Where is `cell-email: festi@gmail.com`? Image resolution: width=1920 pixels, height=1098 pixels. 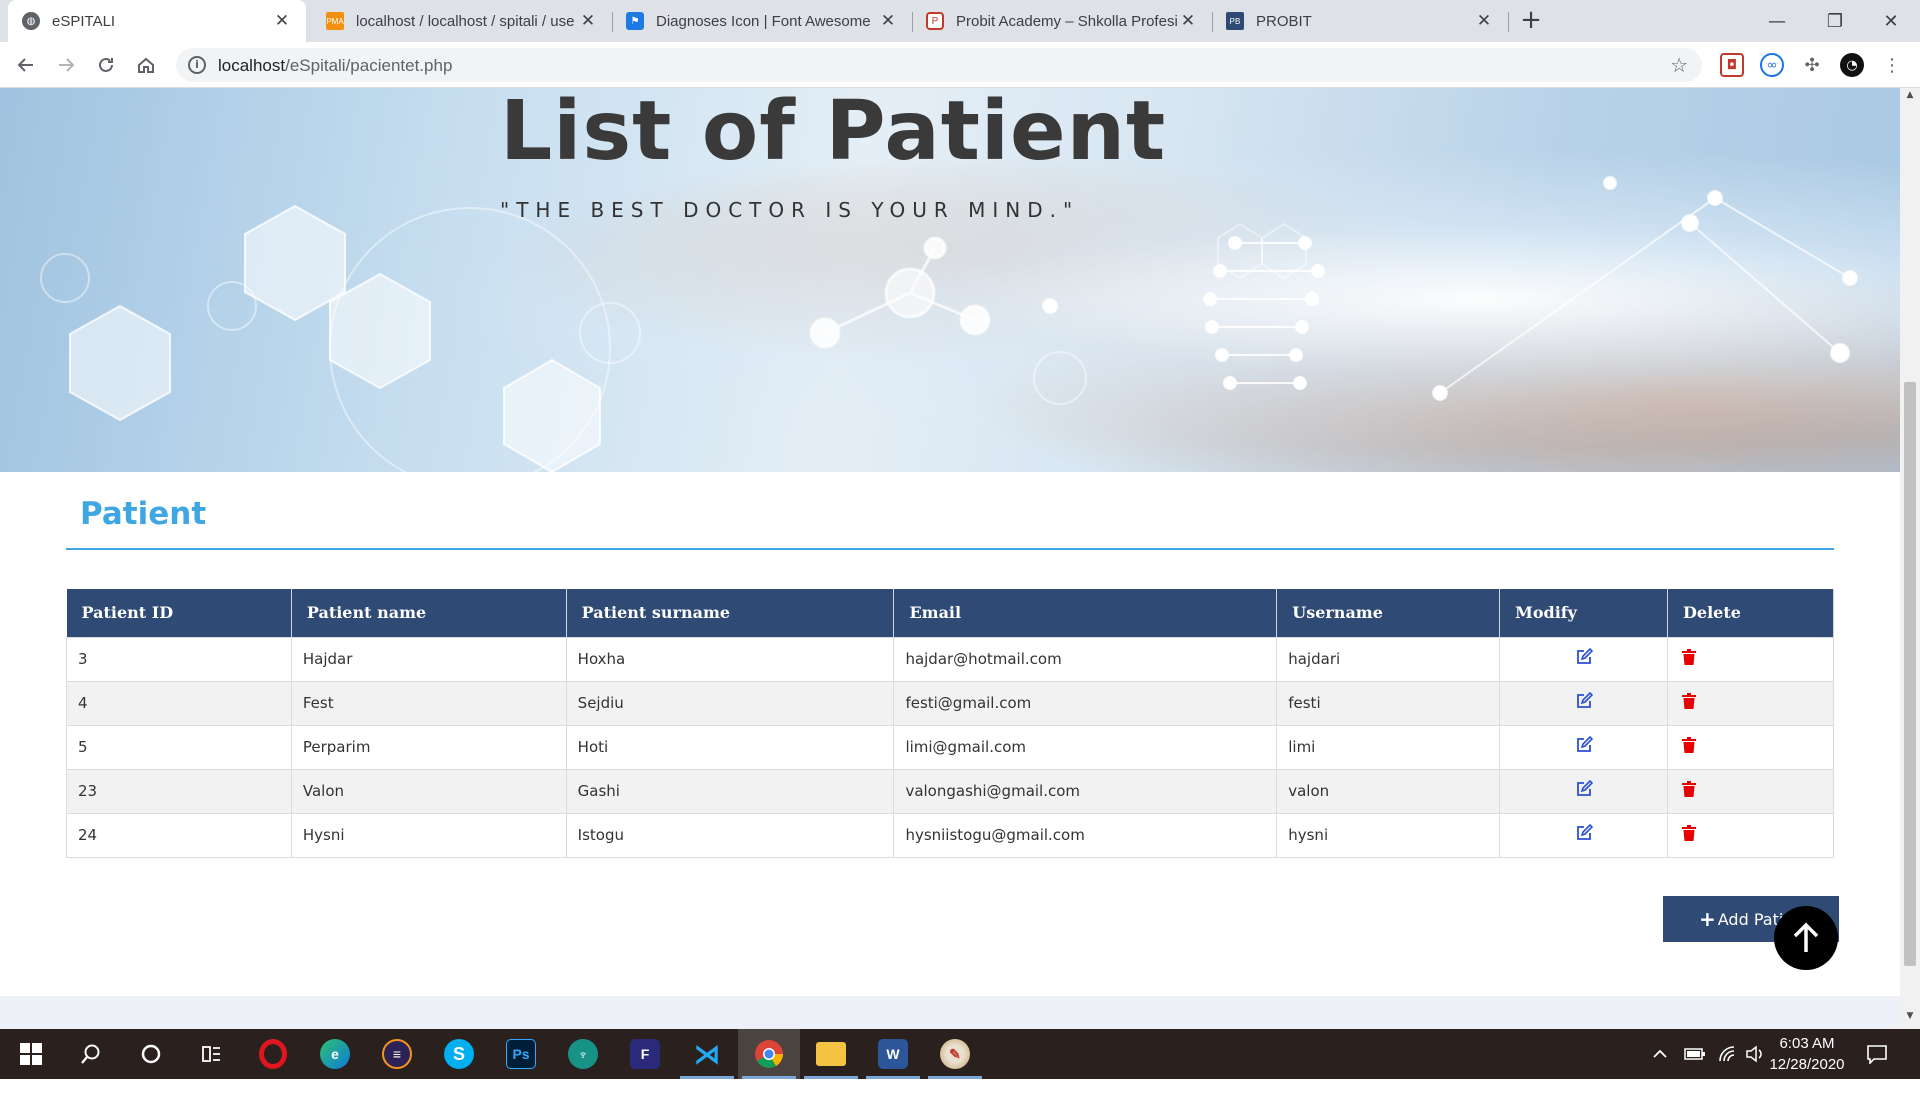 cell-email: festi@gmail.com is located at coordinates (1085, 703).